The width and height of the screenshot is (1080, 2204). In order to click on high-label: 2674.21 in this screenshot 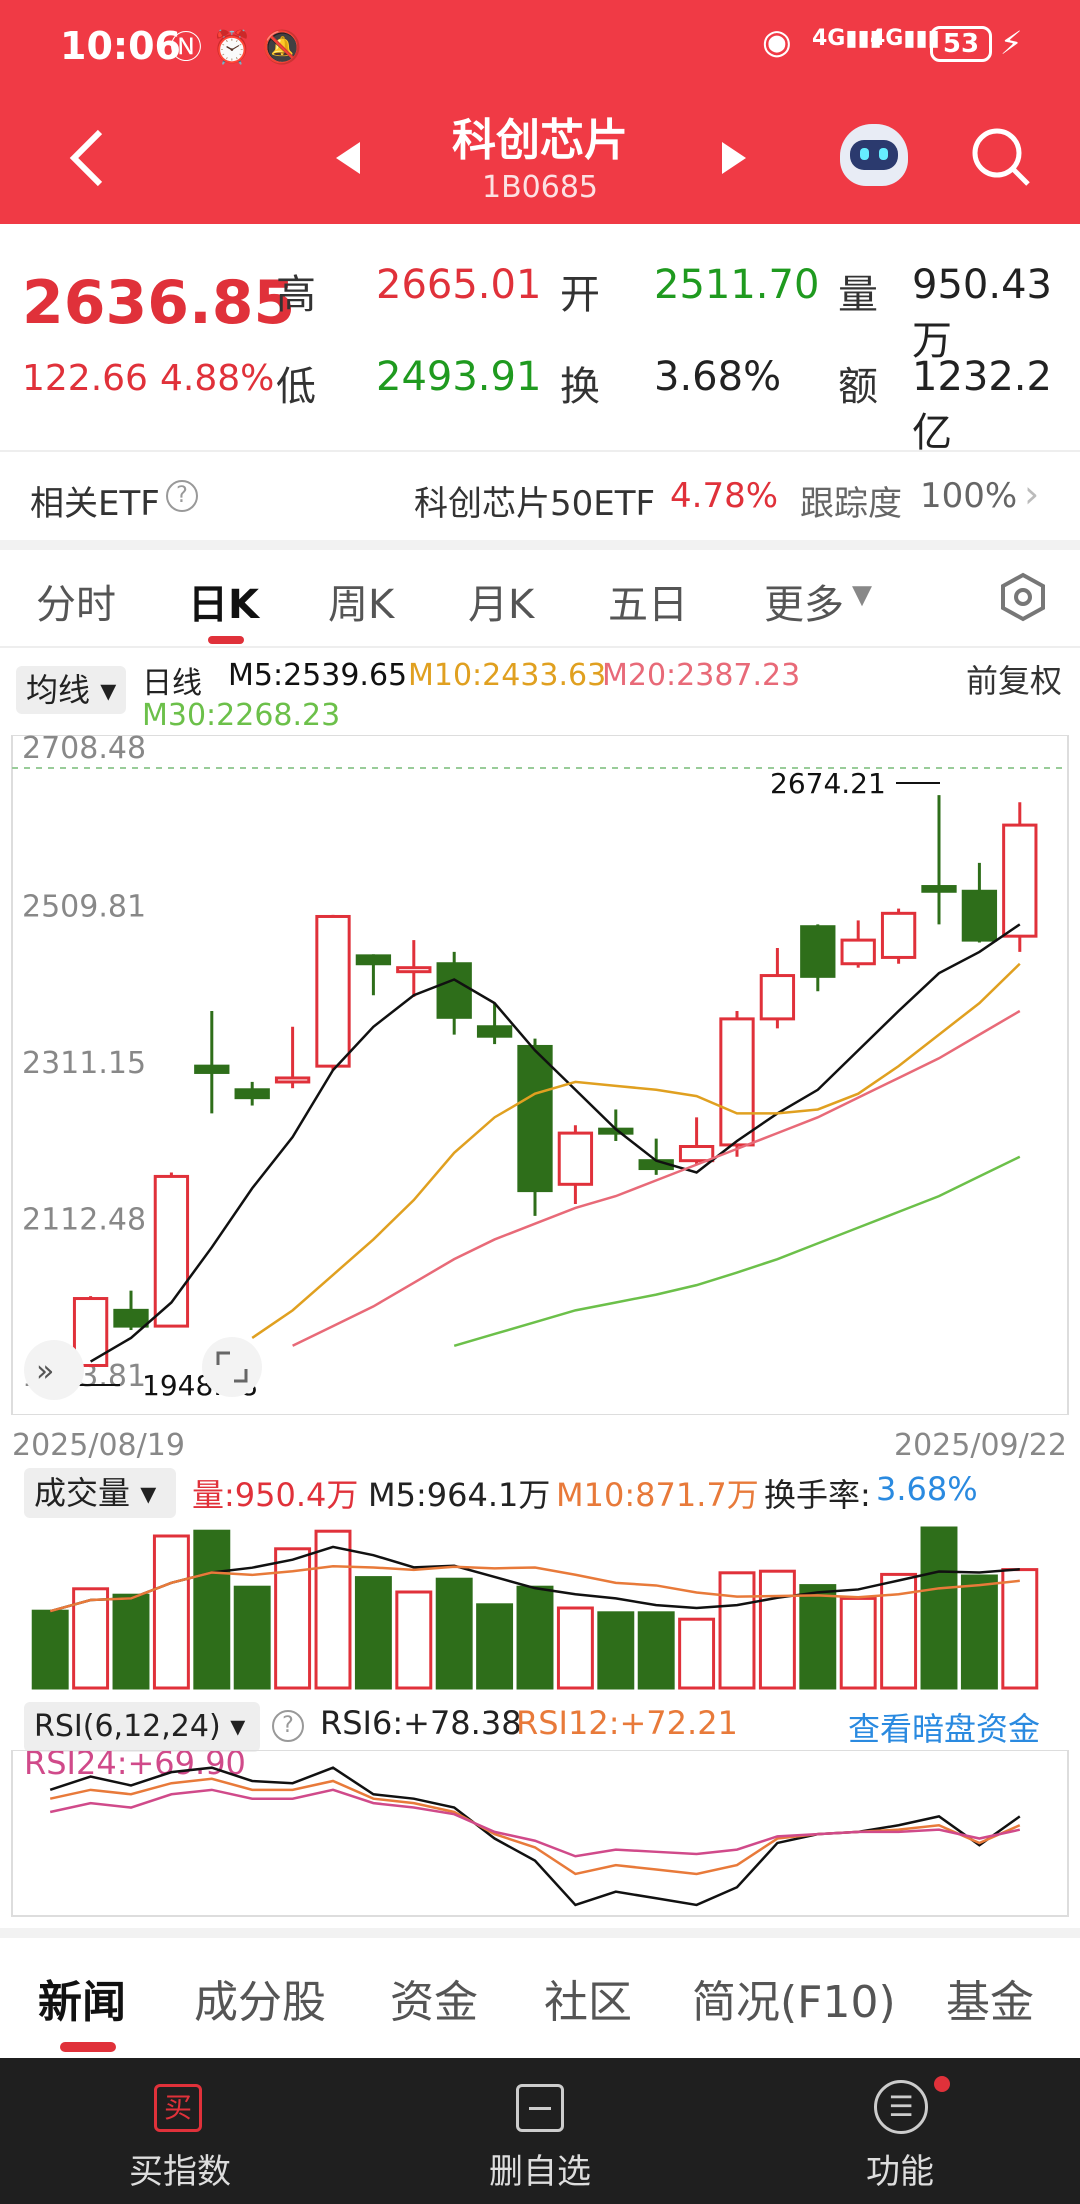, I will do `click(828, 783)`.